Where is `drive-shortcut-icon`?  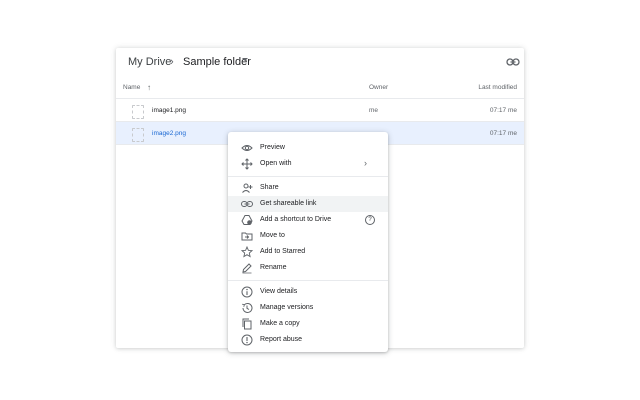 drive-shortcut-icon is located at coordinates (247, 220).